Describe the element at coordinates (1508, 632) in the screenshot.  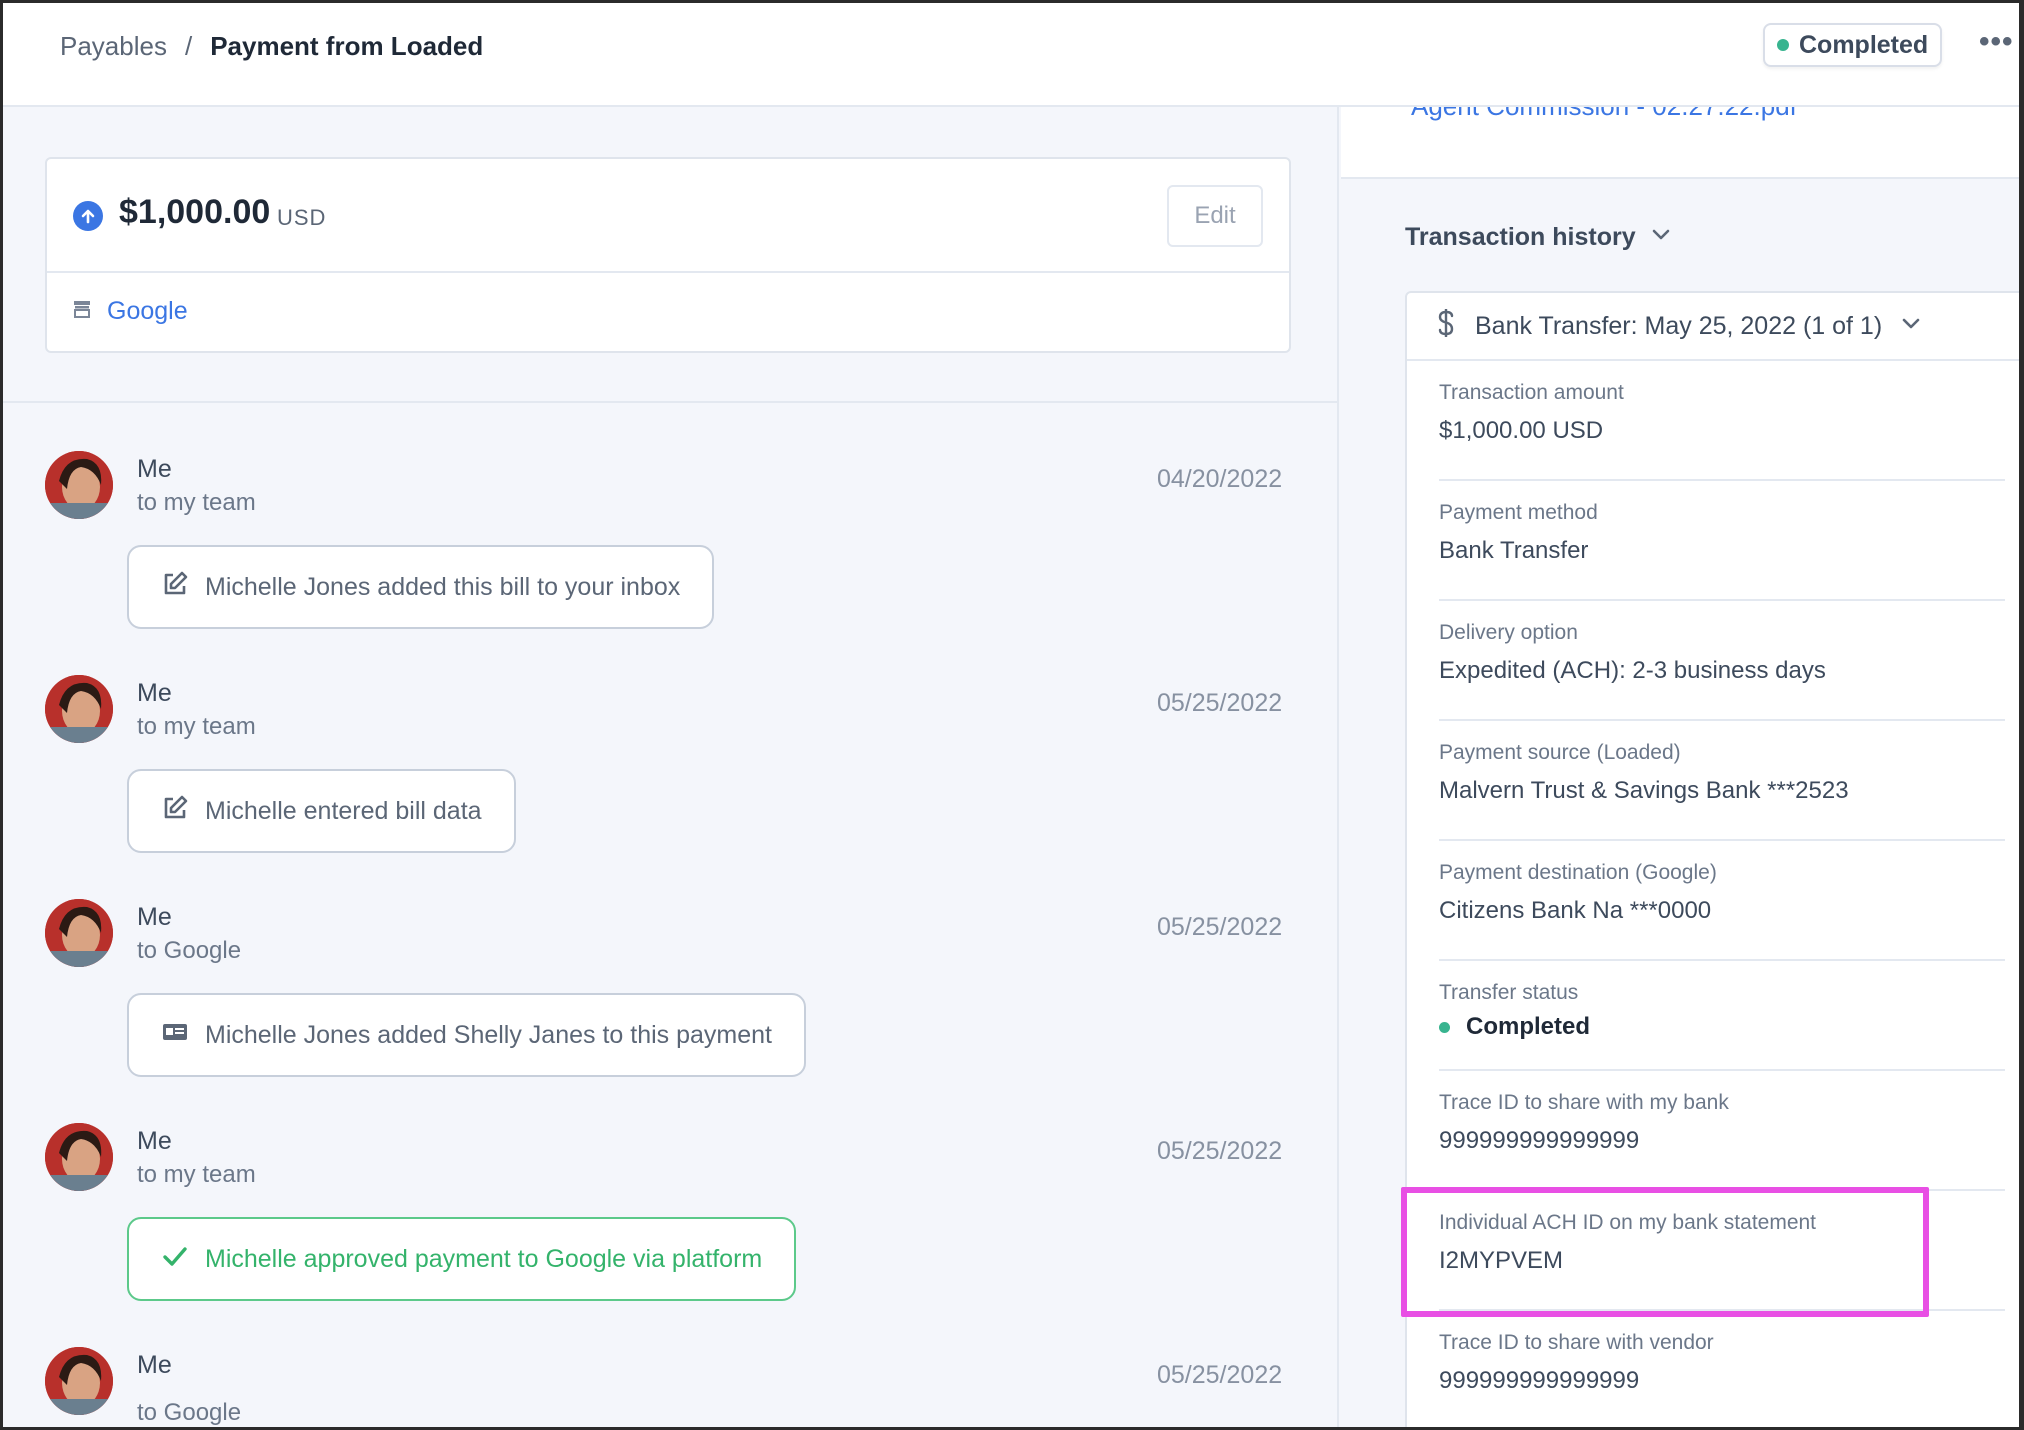
I see `field-label: Delivery option` at that location.